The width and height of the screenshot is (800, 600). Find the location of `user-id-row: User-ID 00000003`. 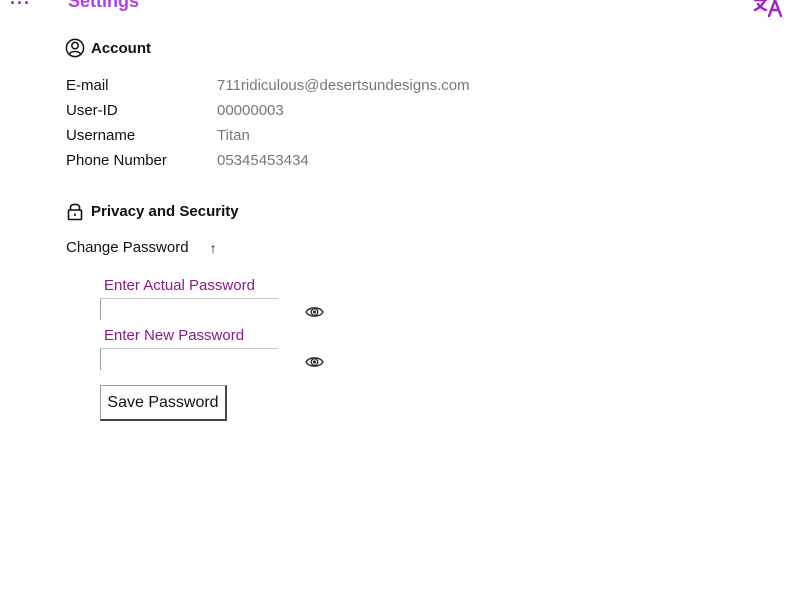

user-id-row: User-ID 00000003 is located at coordinates (175, 111).